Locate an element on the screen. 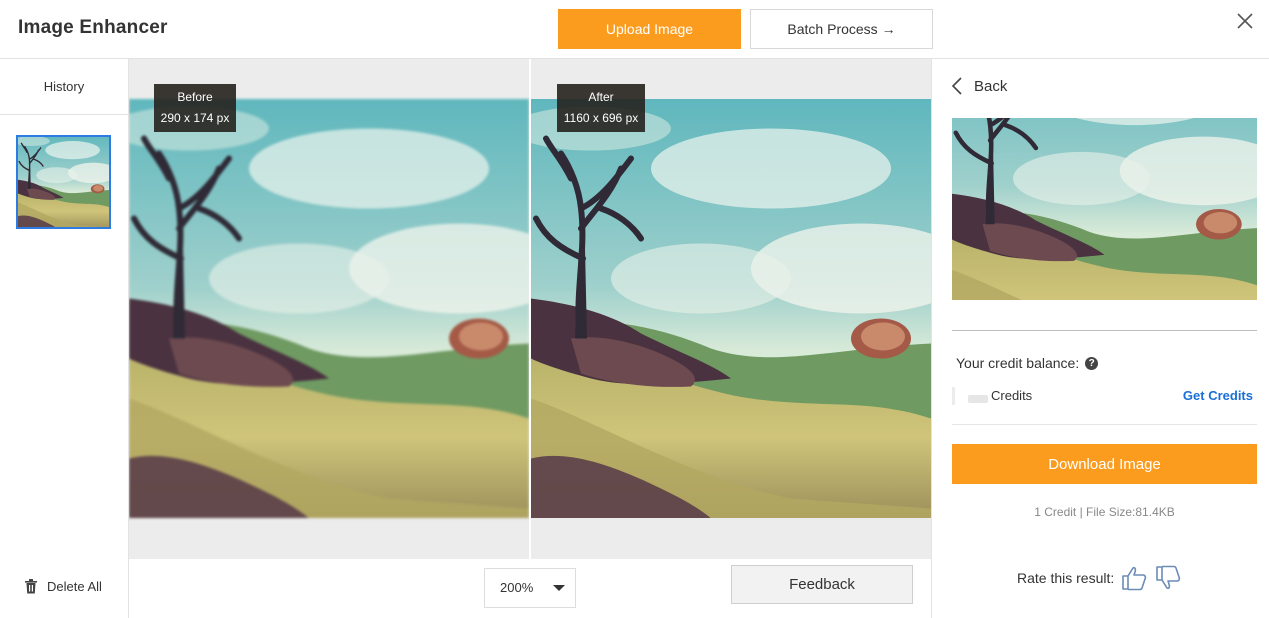 The height and width of the screenshot is (618, 1269). trash-icon is located at coordinates (31, 586).